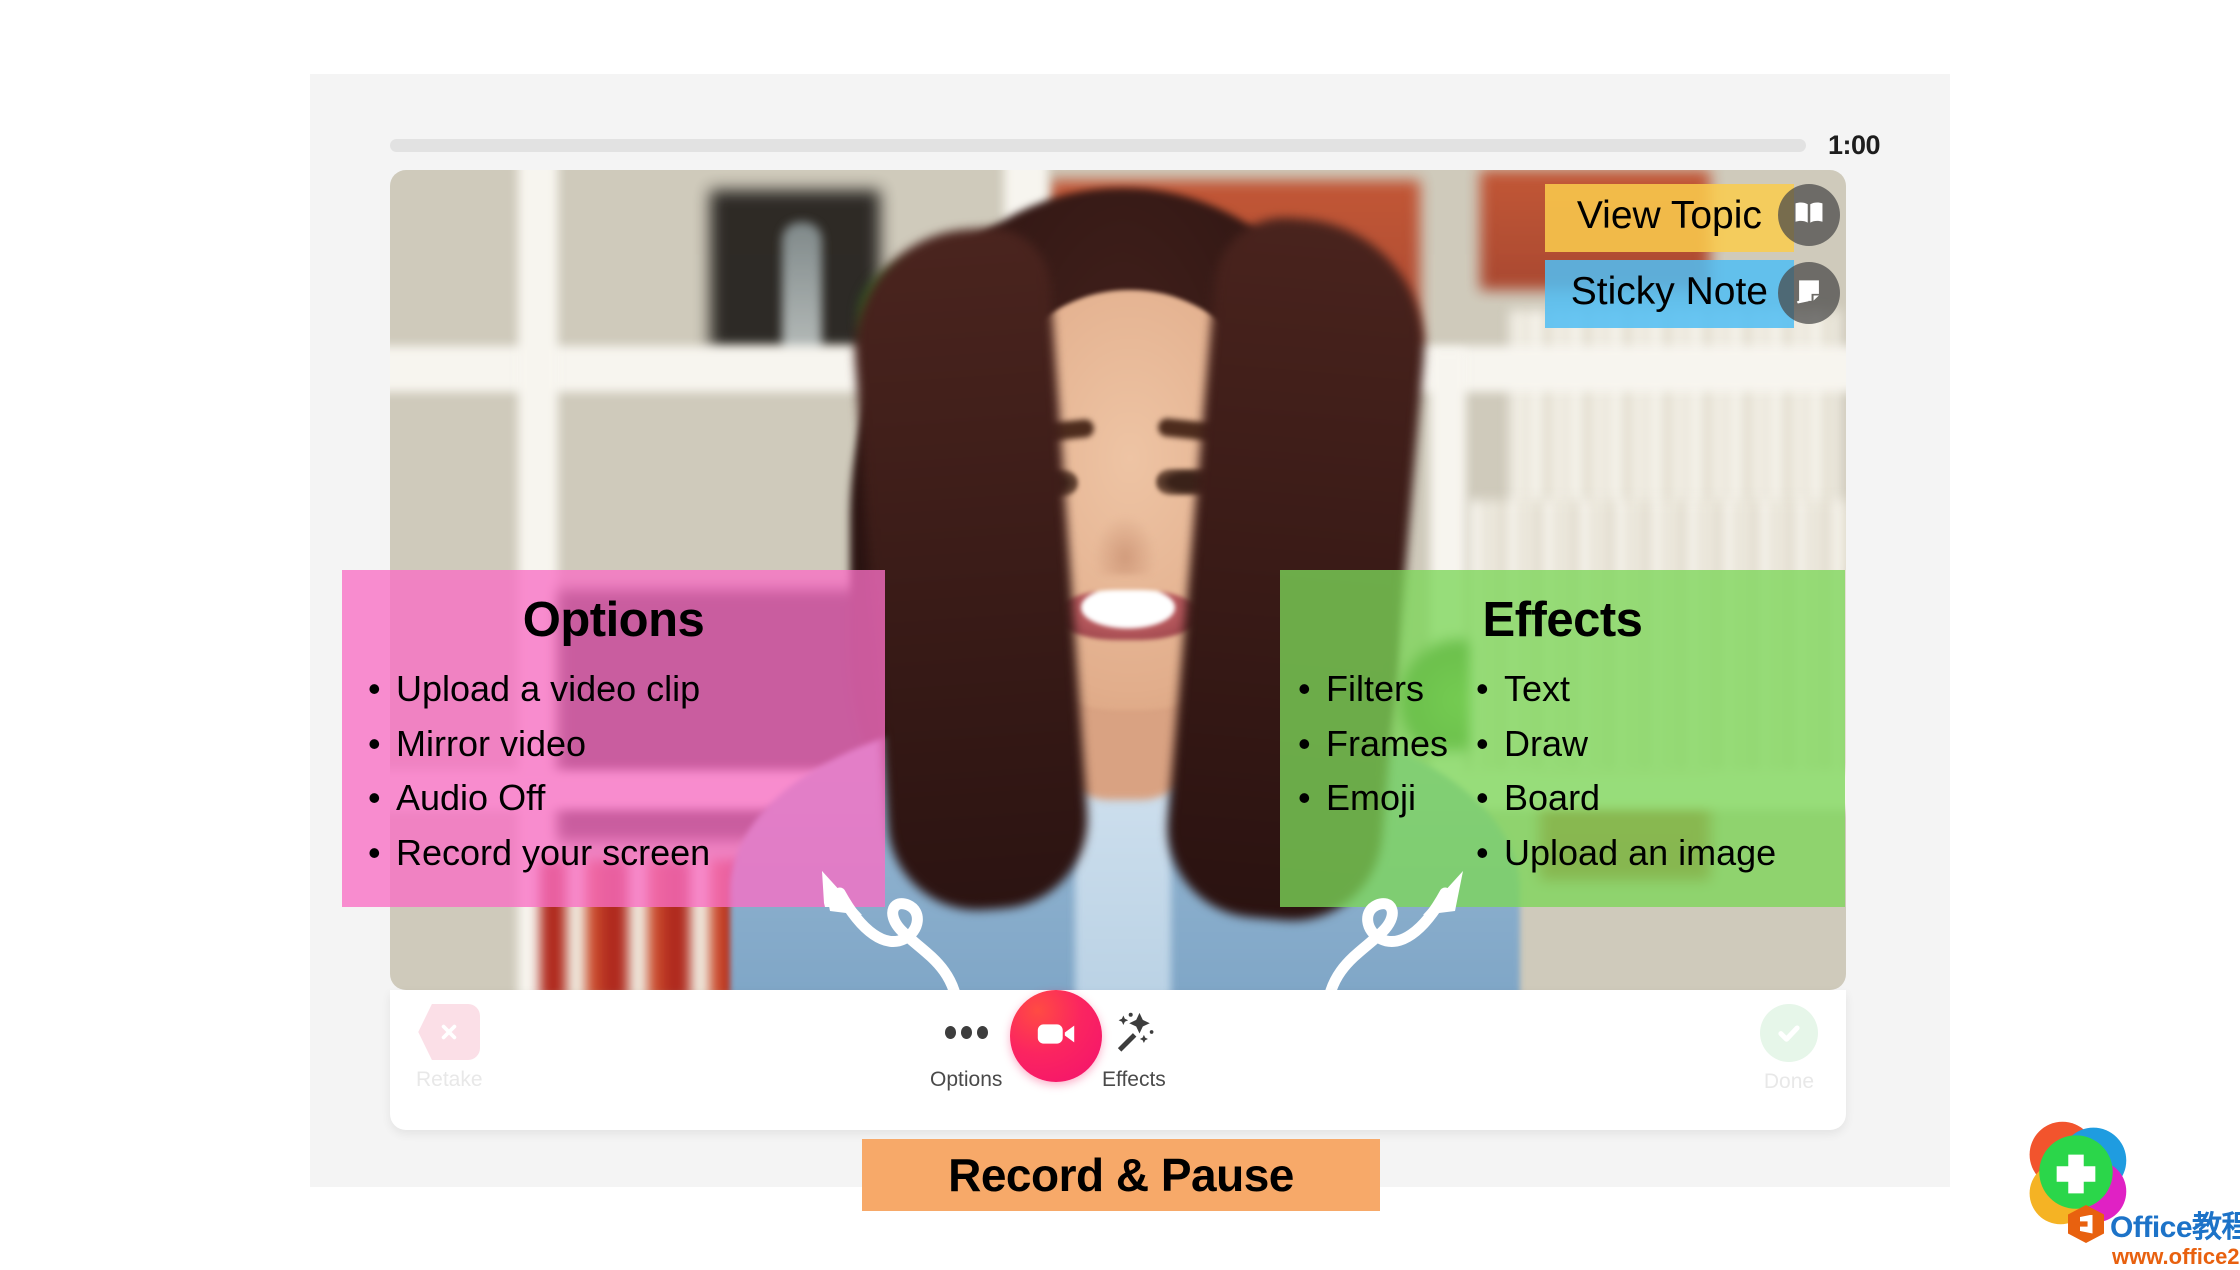  Describe the element at coordinates (1134, 1032) in the screenshot. I see `magic-wand-icon` at that location.